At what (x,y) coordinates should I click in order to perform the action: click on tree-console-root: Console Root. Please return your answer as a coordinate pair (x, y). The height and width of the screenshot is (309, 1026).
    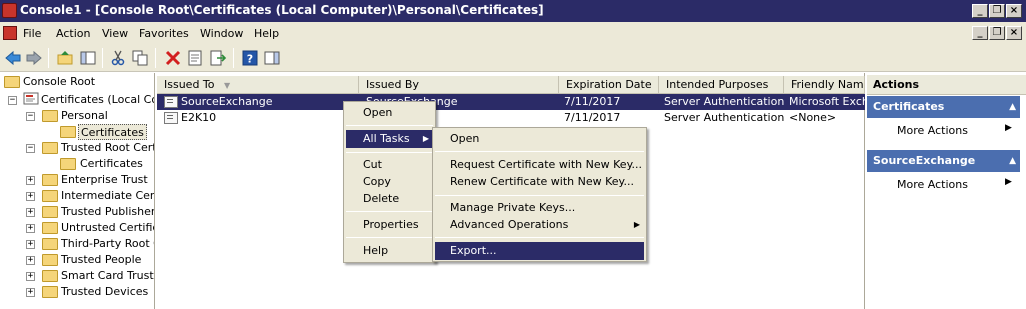
    Looking at the image, I should click on (59, 82).